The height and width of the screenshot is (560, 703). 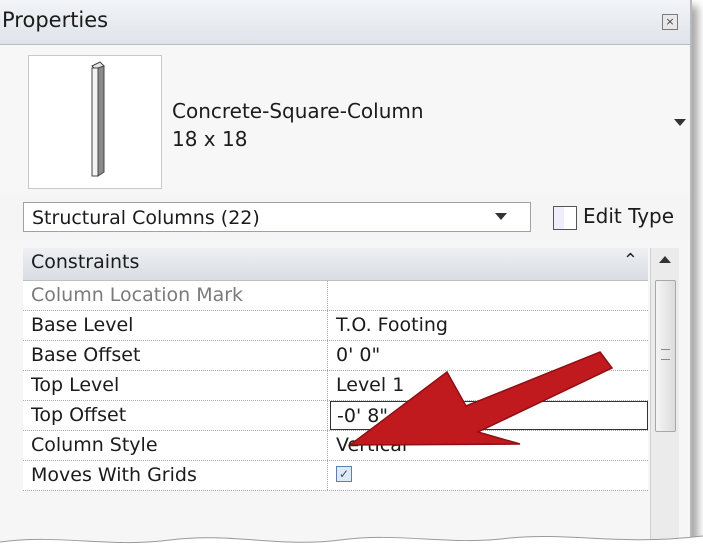 I want to click on property-row: Column Style Vertical, so click(x=335, y=446).